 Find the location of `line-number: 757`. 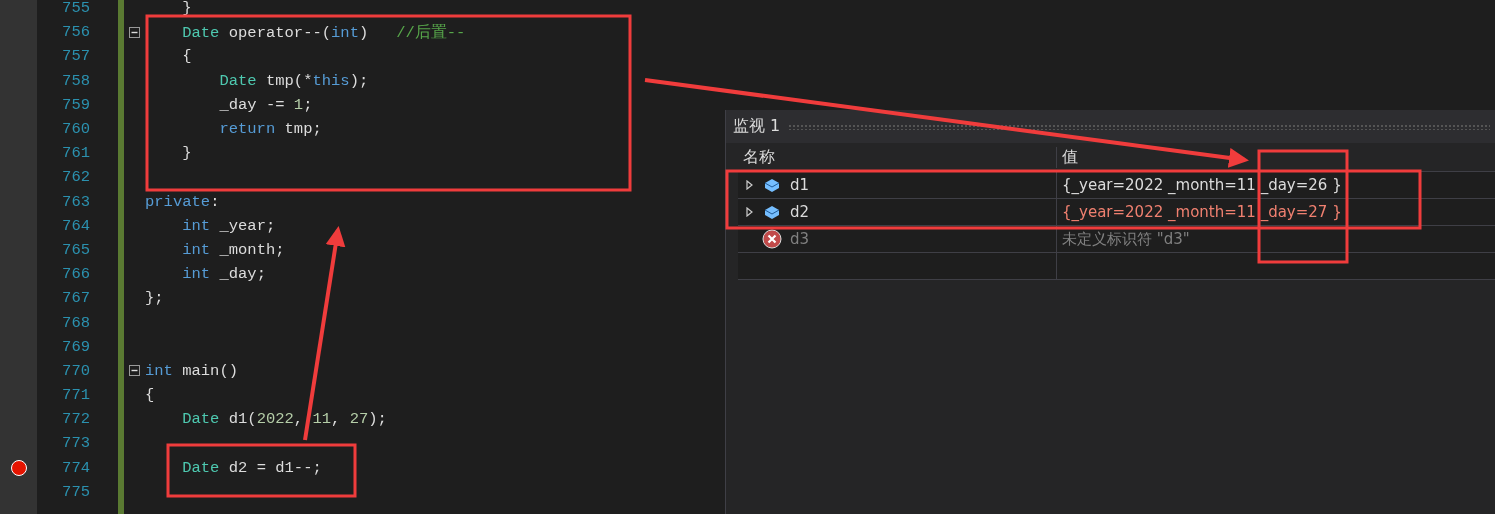

line-number: 757 is located at coordinates (76, 56).